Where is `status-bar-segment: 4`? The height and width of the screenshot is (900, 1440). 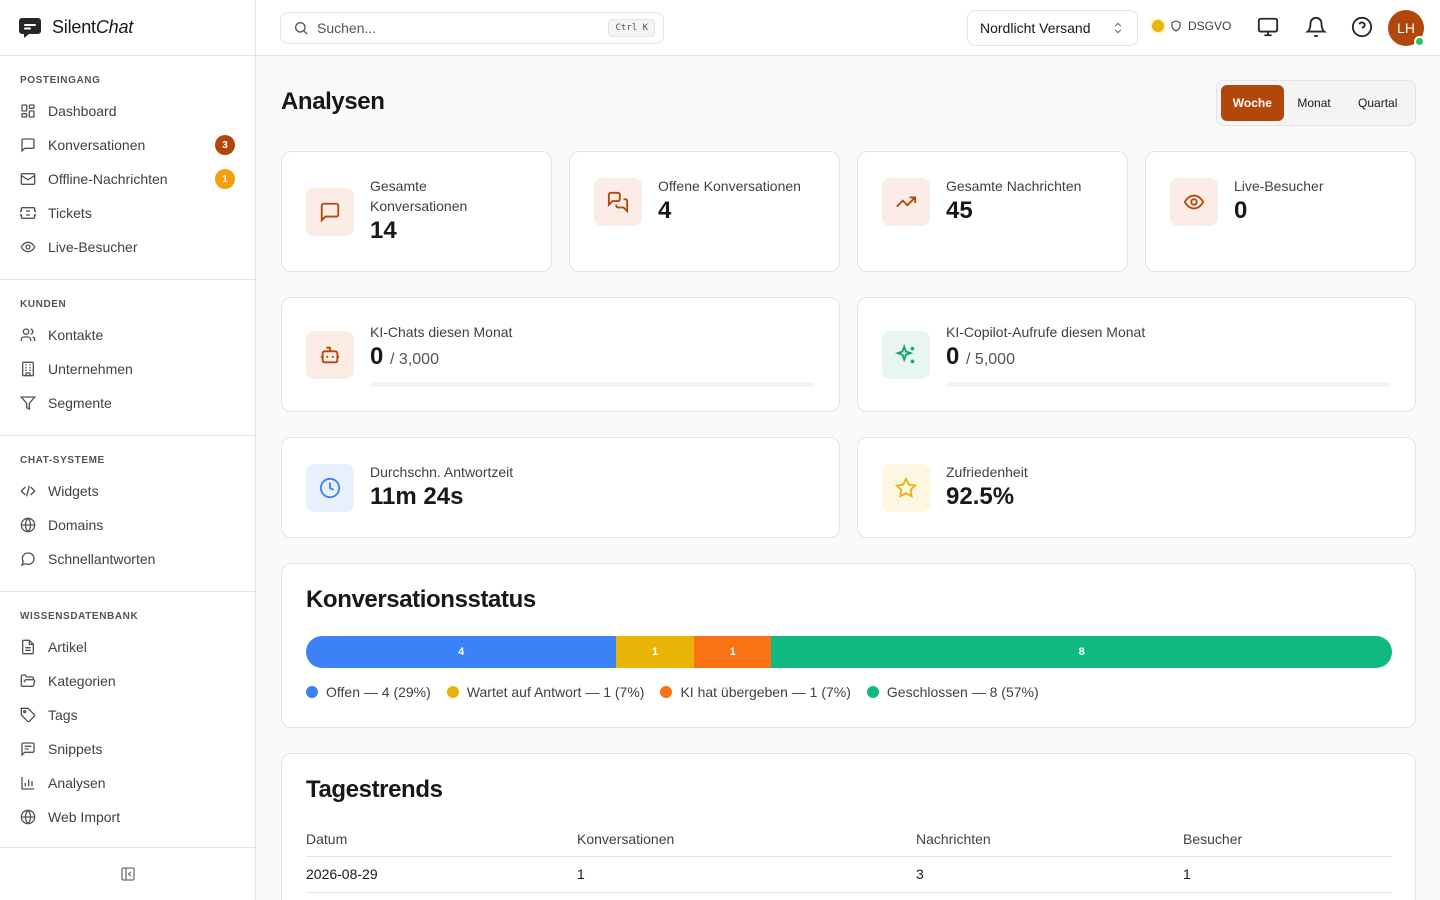 status-bar-segment: 4 is located at coordinates (461, 652).